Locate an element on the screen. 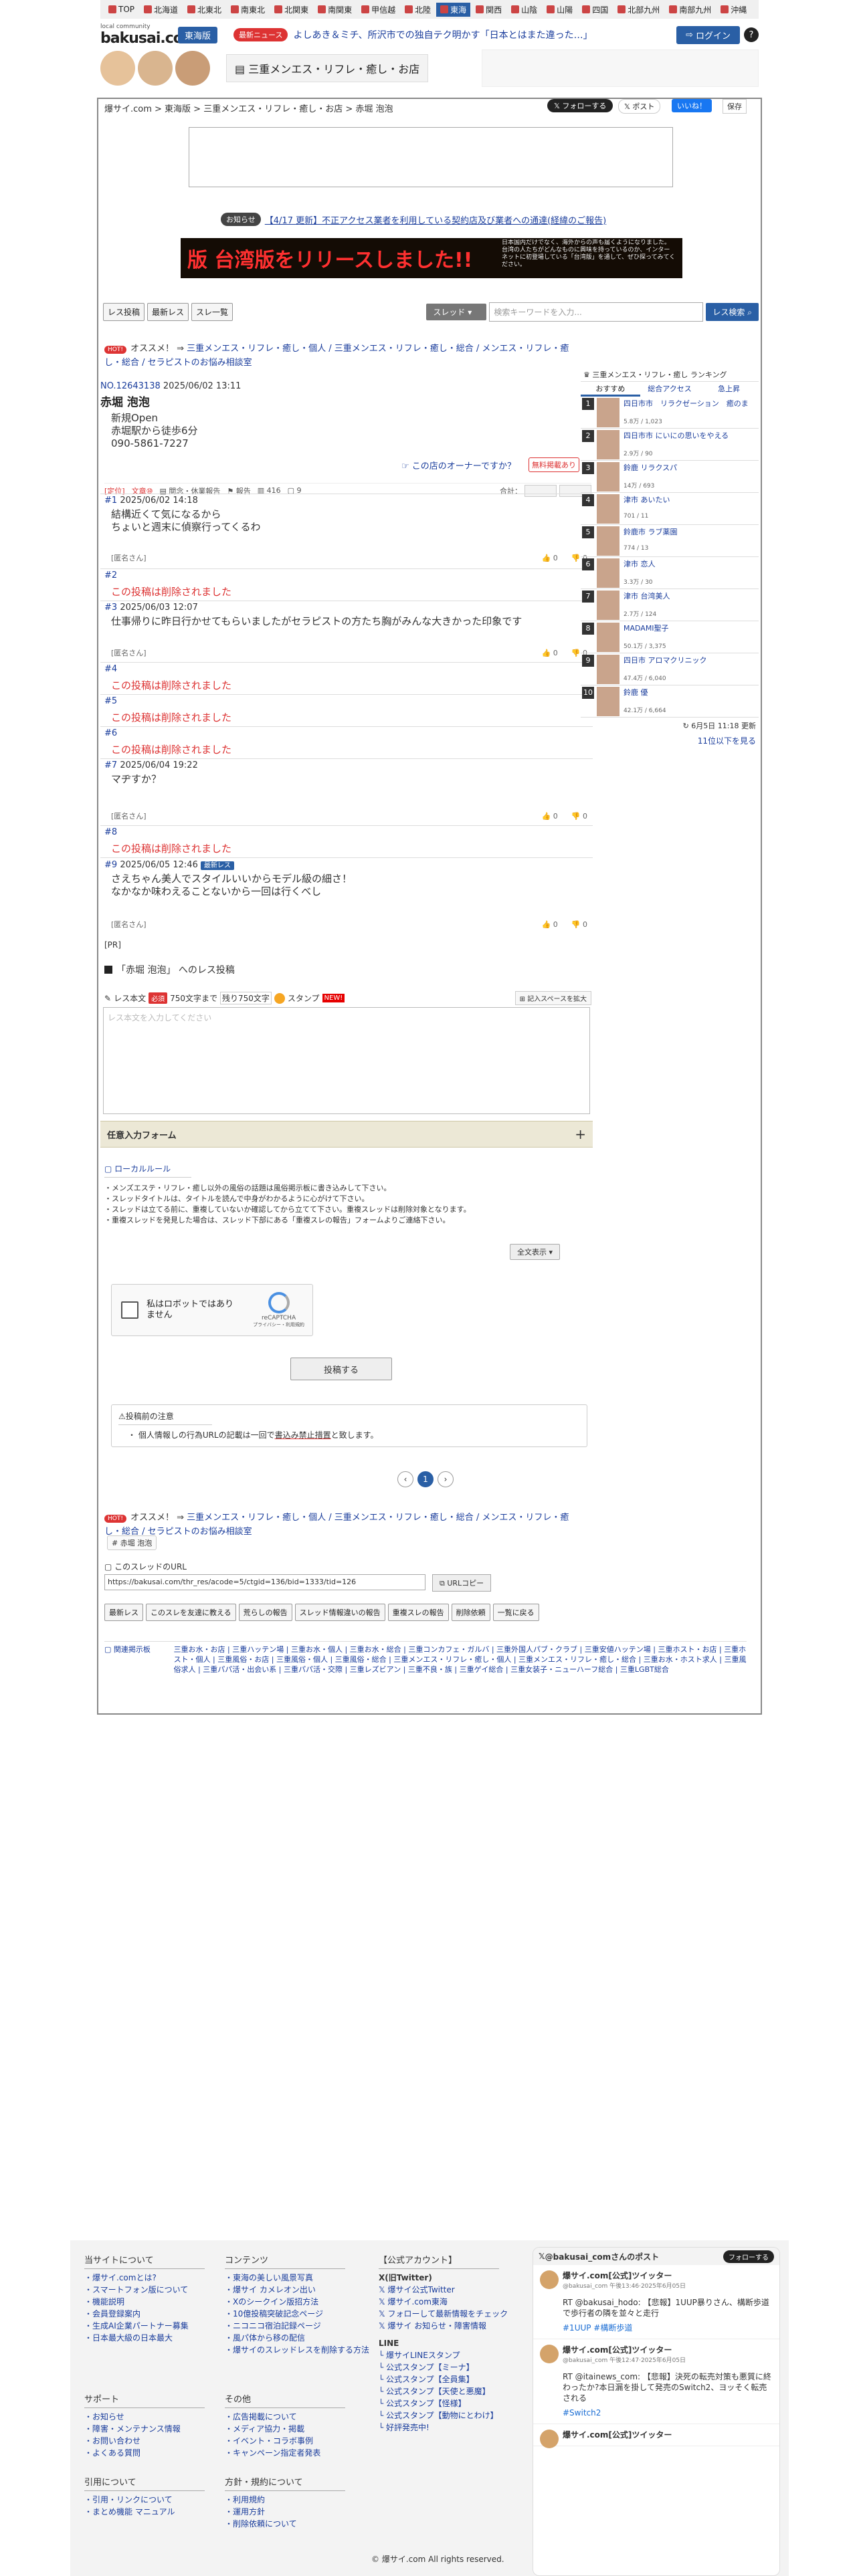  expand-textarea-button: ⊞ 記入スペースを拡大 is located at coordinates (552, 998).